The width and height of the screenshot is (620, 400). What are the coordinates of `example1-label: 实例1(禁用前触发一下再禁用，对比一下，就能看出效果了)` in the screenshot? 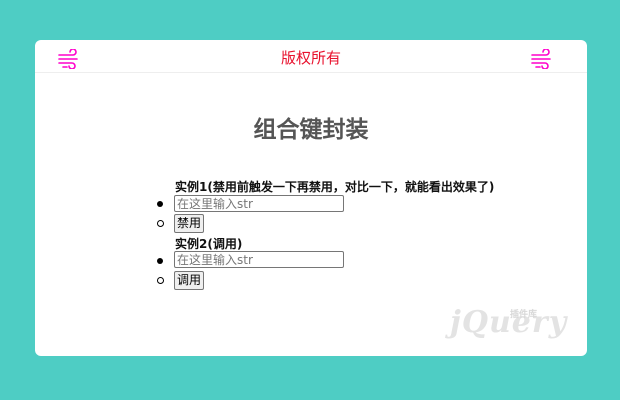 It's located at (335, 187).